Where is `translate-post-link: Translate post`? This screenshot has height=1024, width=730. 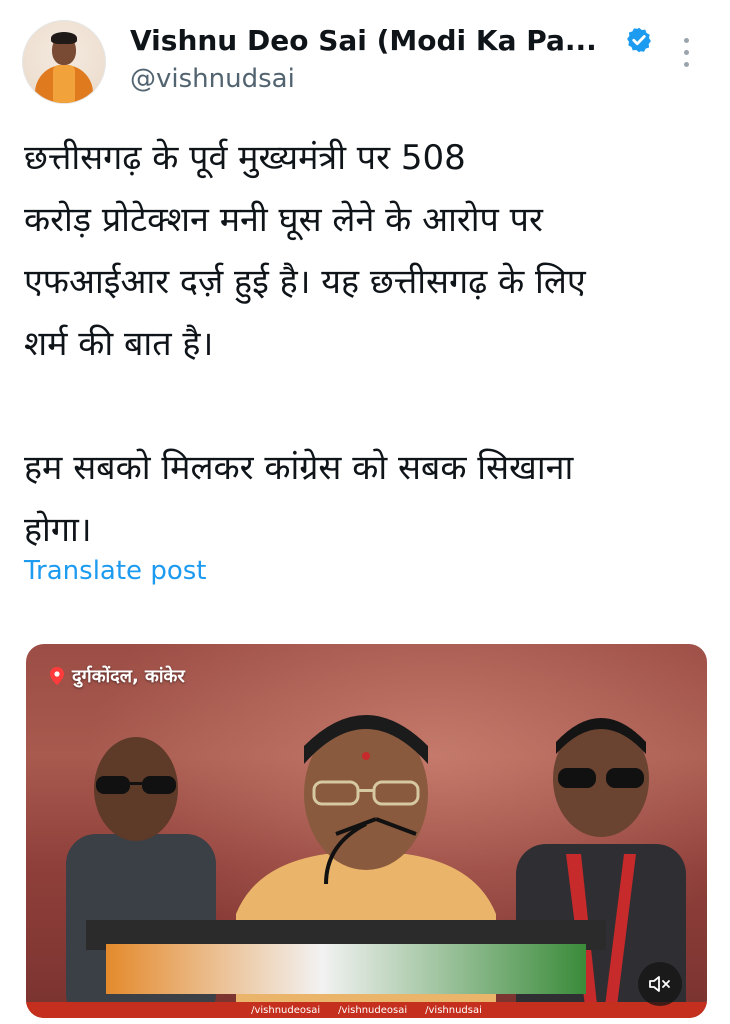
translate-post-link: Translate post is located at coordinates (115, 571).